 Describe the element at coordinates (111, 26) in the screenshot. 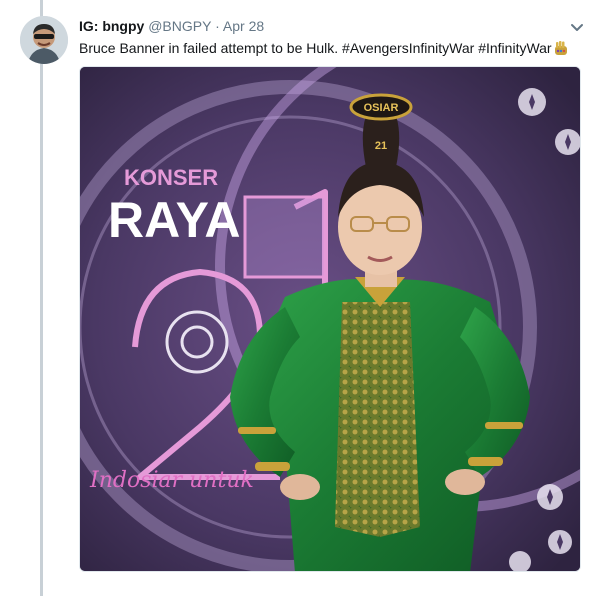

I see `display-name: IG: bngpy` at that location.